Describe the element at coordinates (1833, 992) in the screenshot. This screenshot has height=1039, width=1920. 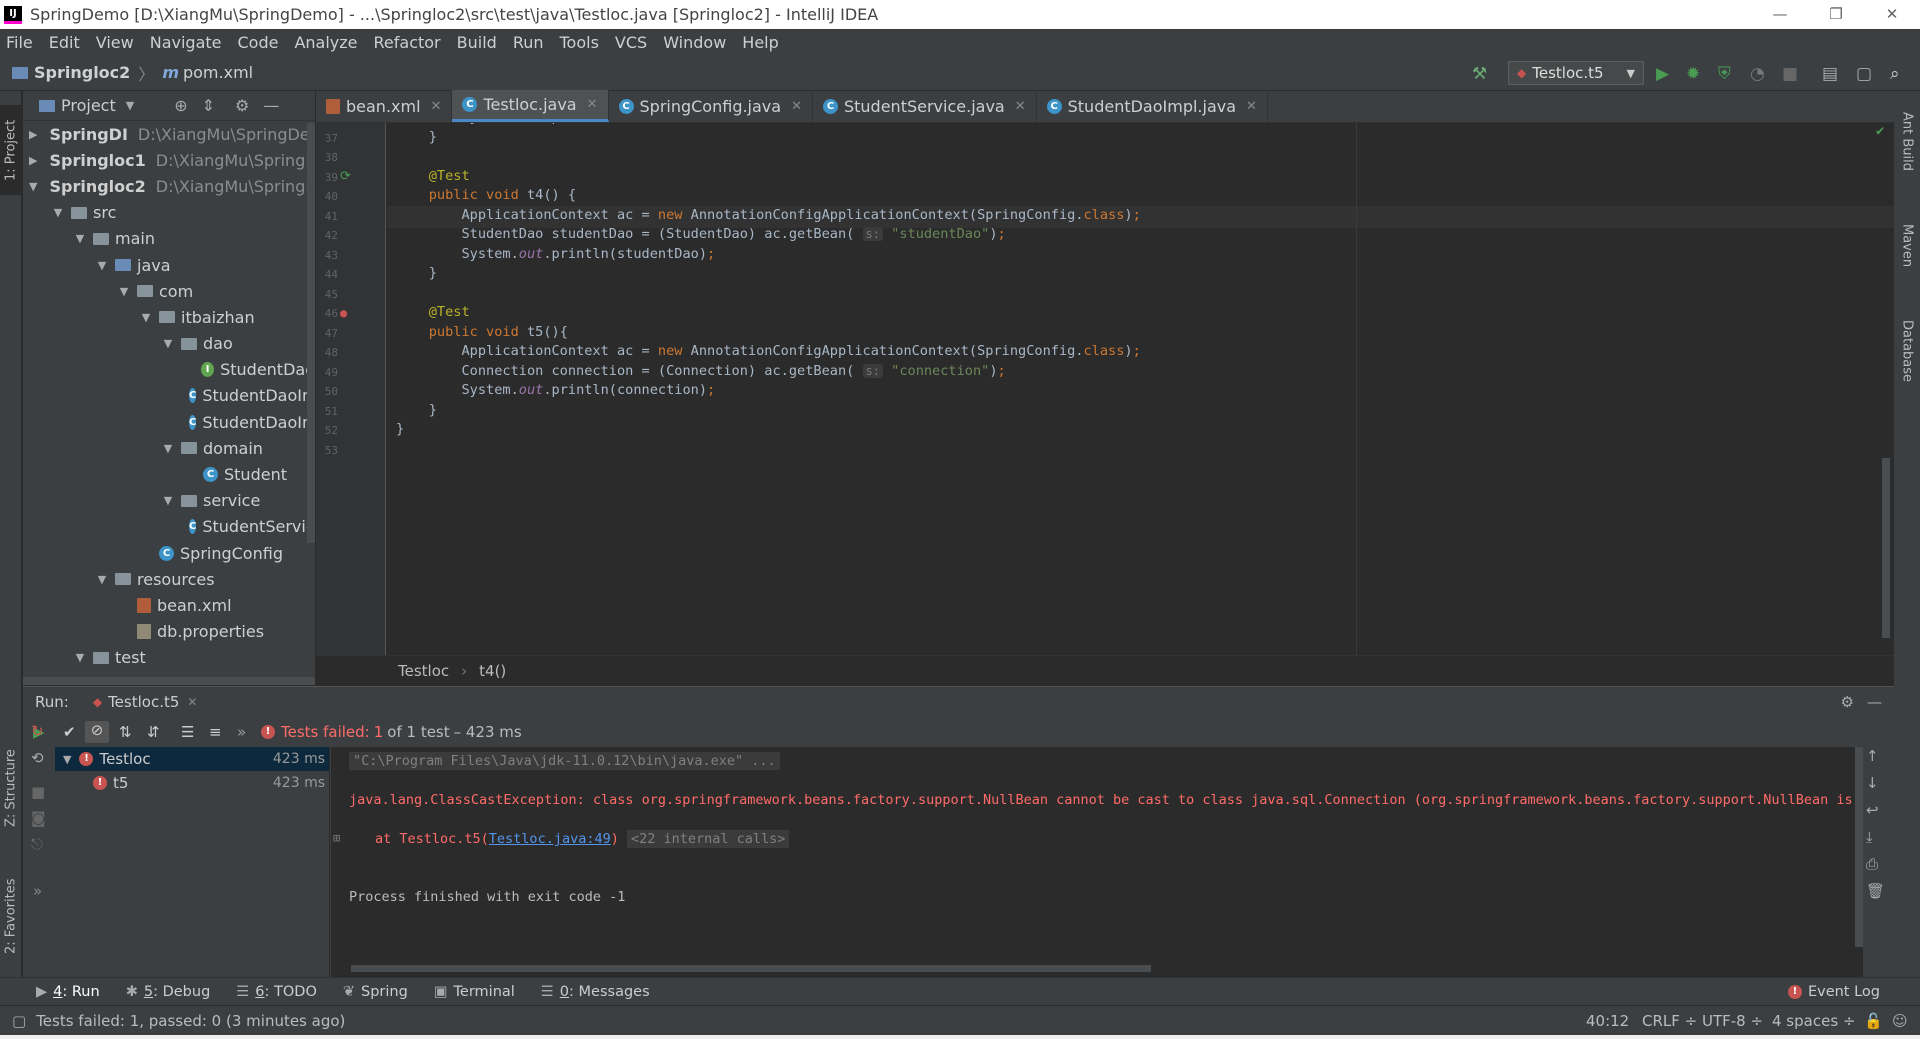
I see `event-log-tab: ! Event Log` at that location.